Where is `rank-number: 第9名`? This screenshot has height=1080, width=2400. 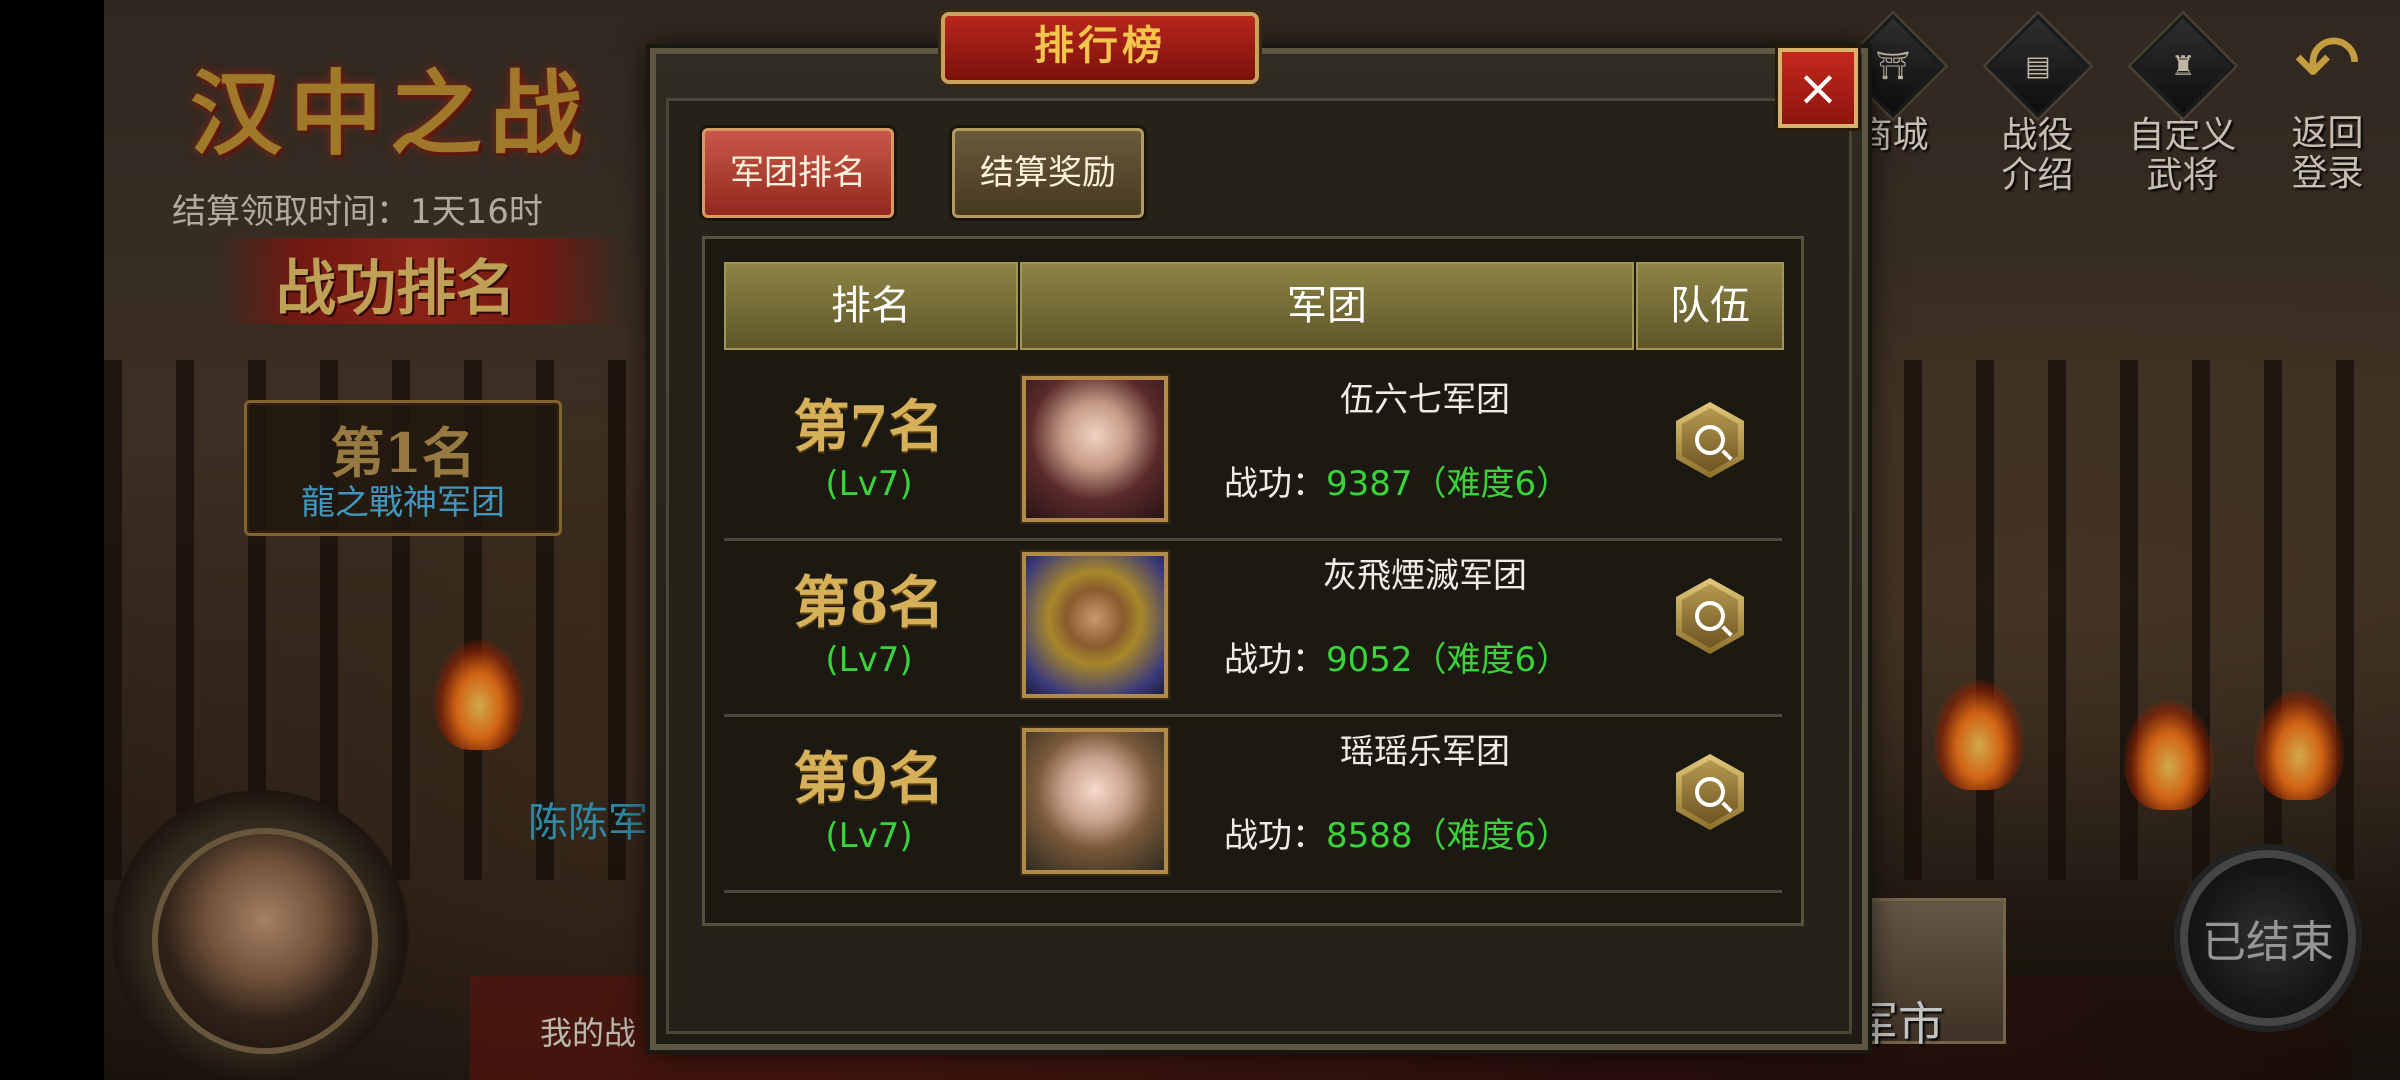 rank-number: 第9名 is located at coordinates (869, 779).